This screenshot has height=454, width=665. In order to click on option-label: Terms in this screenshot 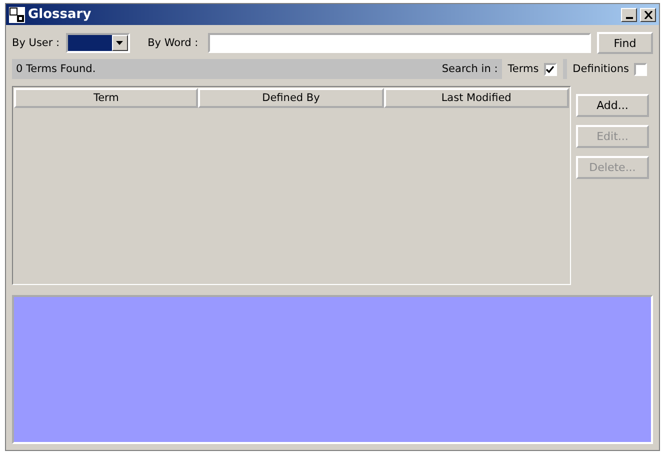, I will do `click(523, 69)`.